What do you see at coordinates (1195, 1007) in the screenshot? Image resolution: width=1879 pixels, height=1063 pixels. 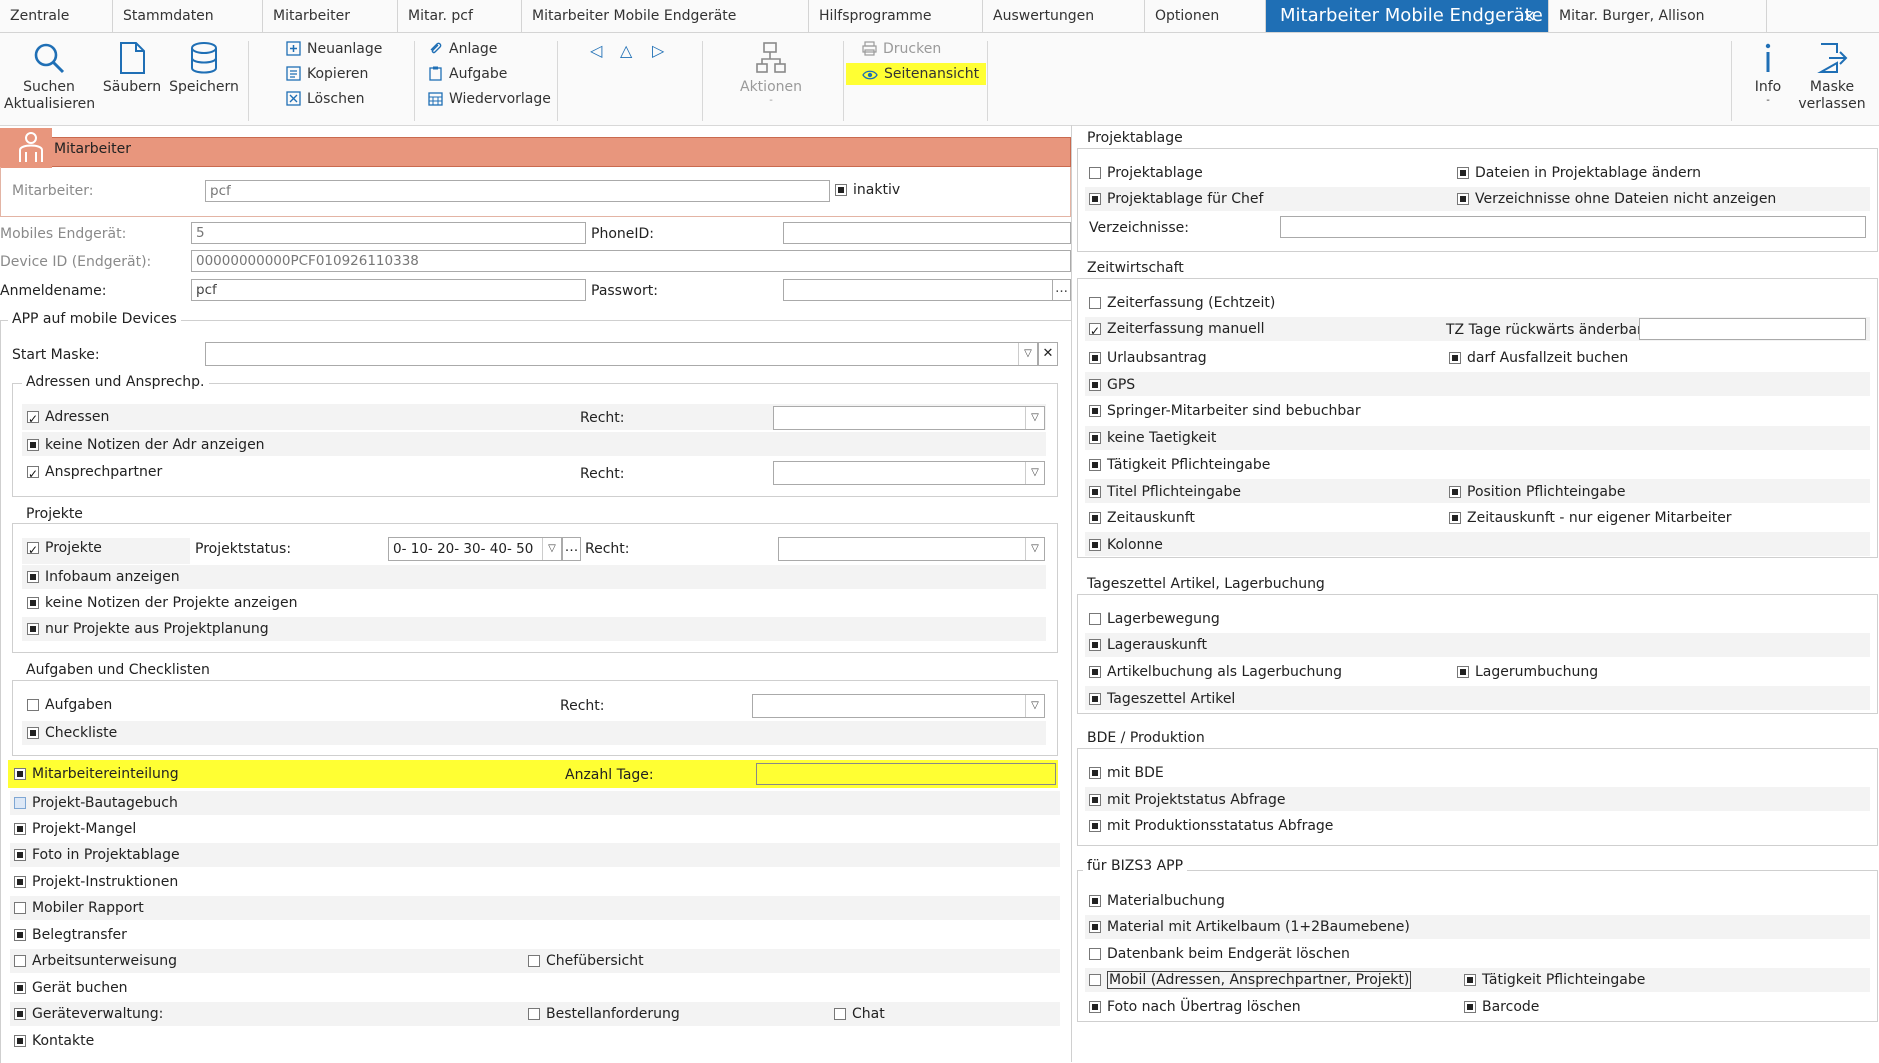 I see `photo-delete-checkbox: Foto nach Übertrag löschen` at bounding box center [1195, 1007].